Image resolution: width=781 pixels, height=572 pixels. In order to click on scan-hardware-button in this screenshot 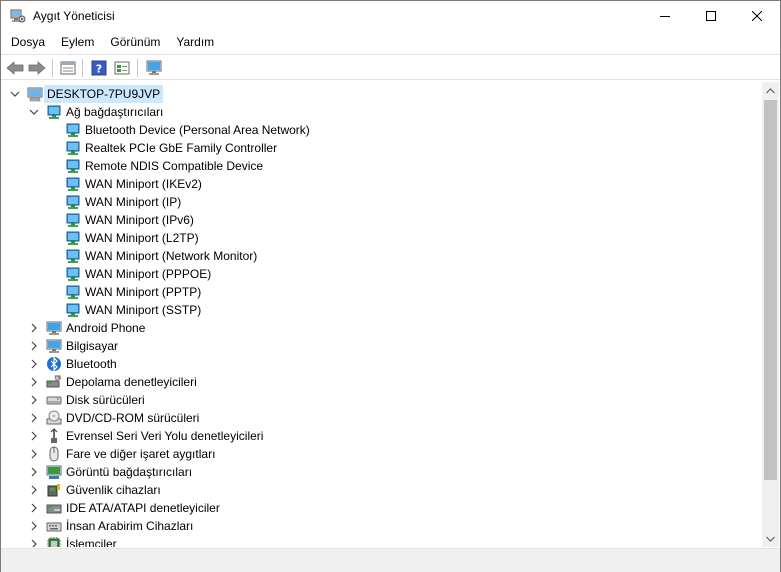, I will do `click(154, 68)`.